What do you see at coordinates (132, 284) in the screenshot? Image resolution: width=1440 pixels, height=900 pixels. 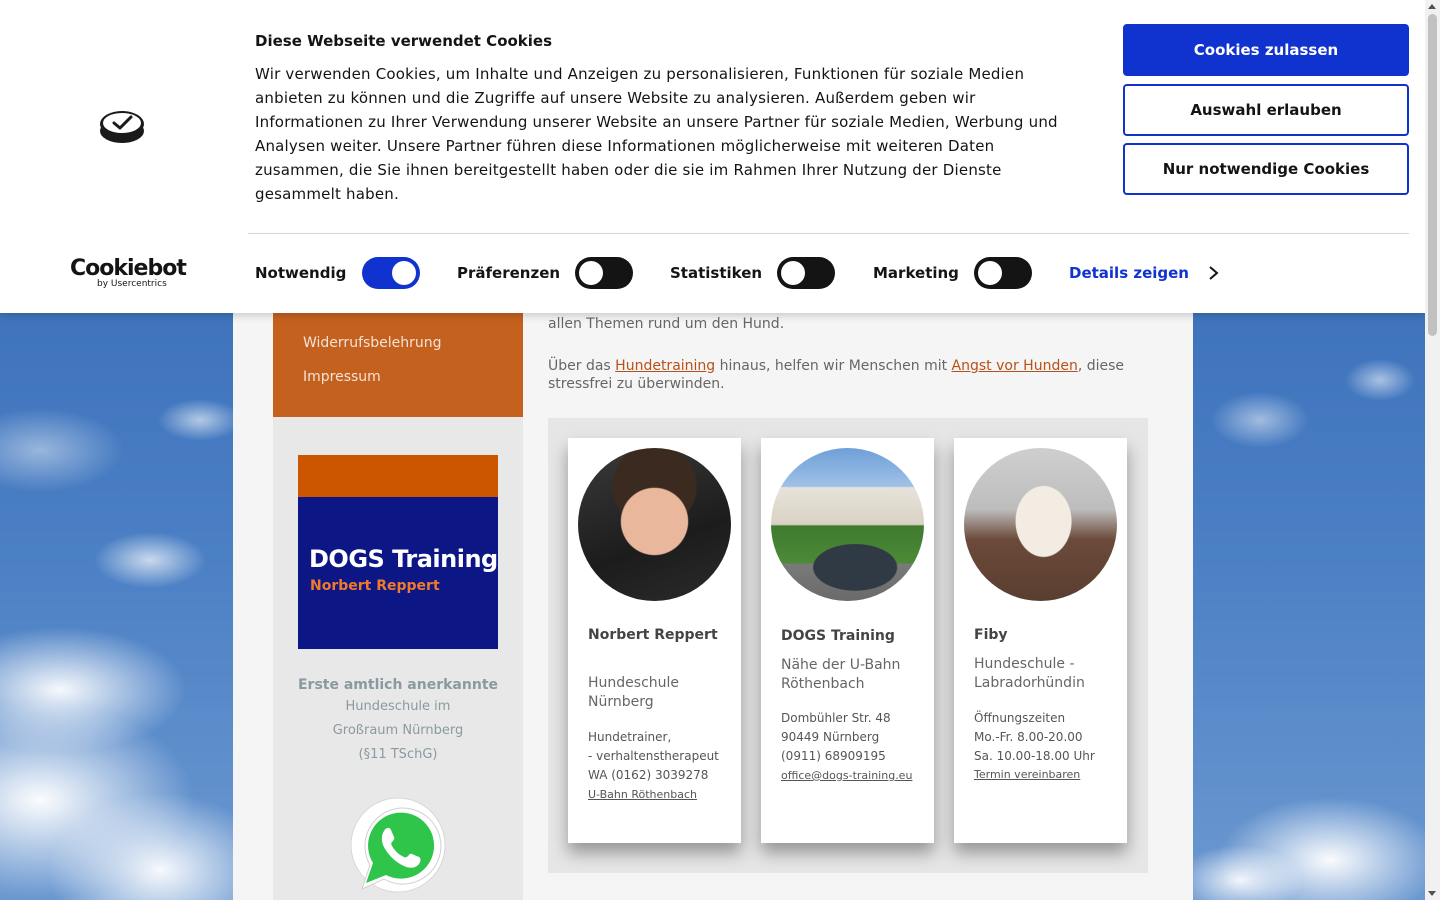 I see `cookiebot-logo-subtext: by Usercentrics` at bounding box center [132, 284].